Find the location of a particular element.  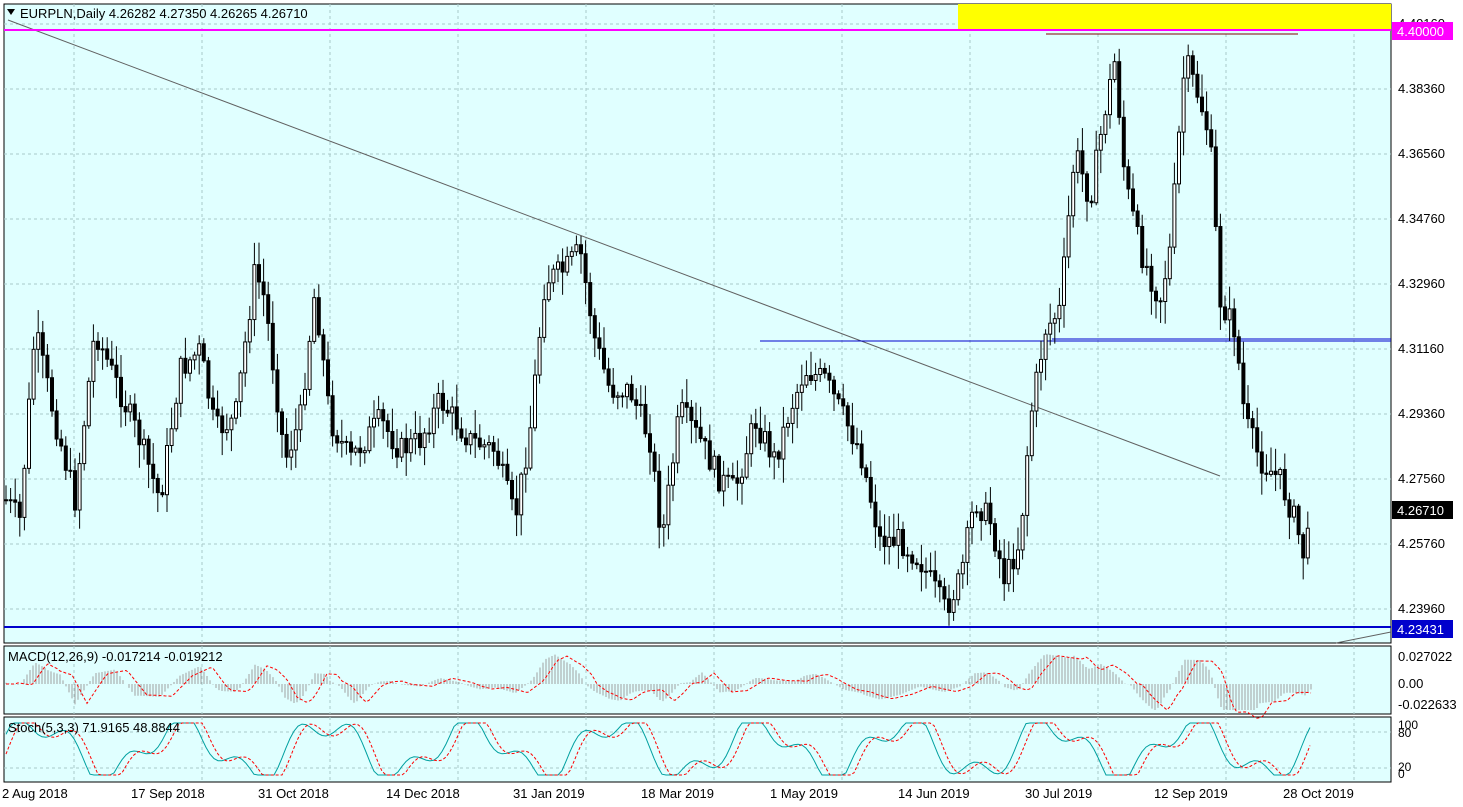

stoch-tick: 0 is located at coordinates (1401, 774).